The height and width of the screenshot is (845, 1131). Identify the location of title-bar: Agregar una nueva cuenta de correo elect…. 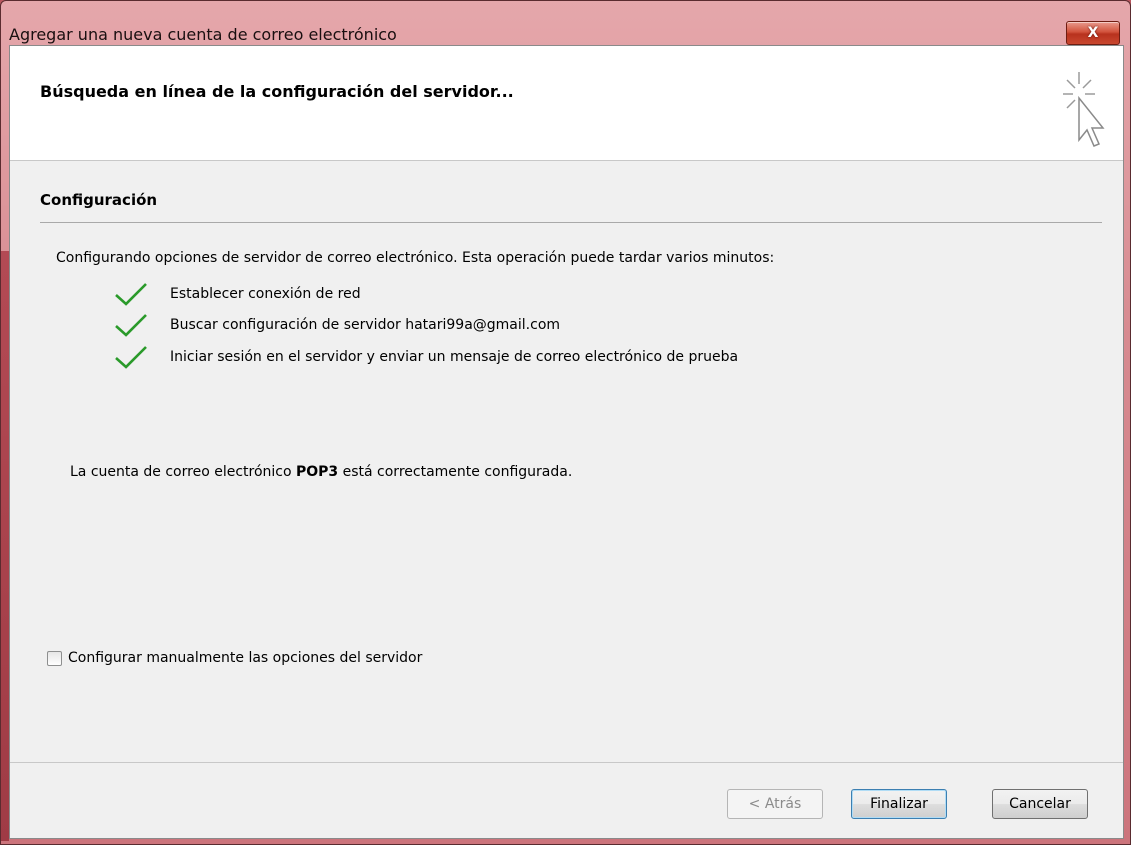
(565, 23).